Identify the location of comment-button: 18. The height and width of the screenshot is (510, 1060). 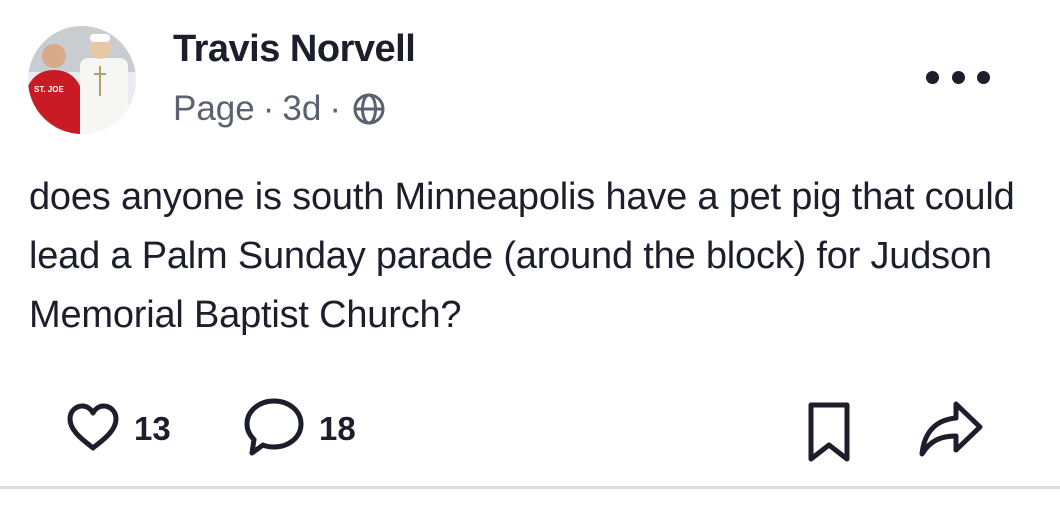
(299, 428).